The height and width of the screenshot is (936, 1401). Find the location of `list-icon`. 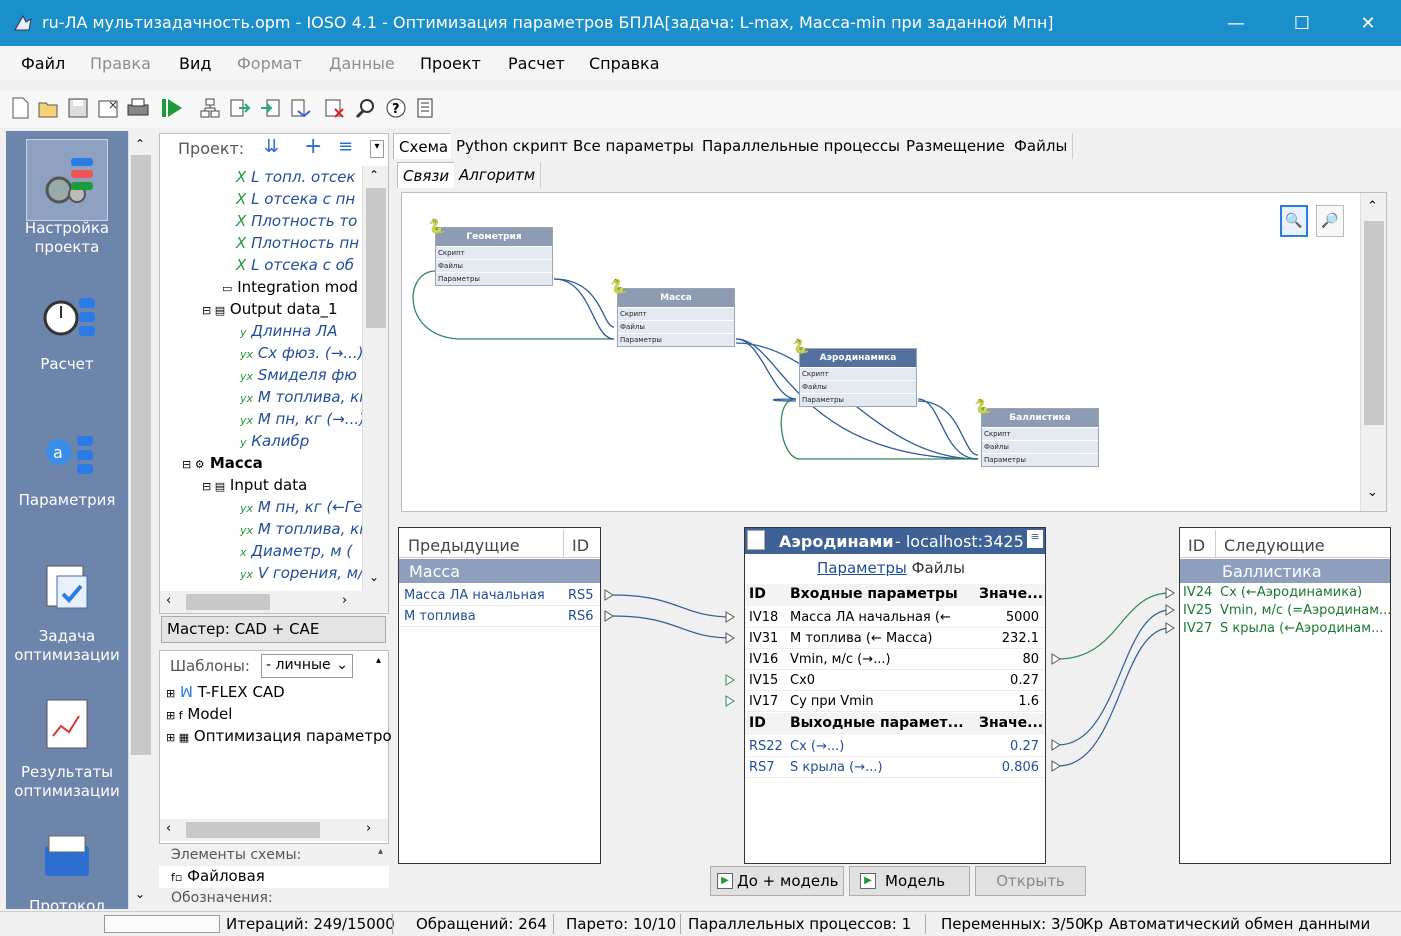

list-icon is located at coordinates (426, 108).